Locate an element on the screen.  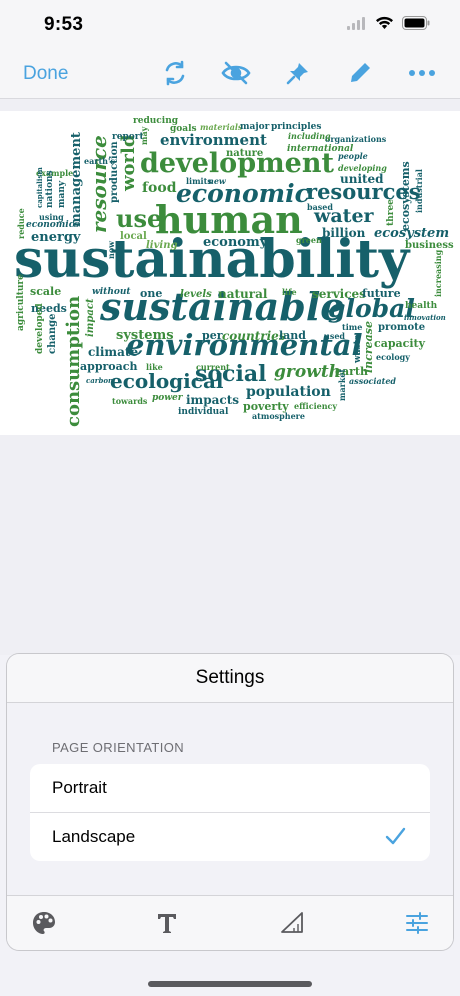
word: one is located at coordinates (151, 293).